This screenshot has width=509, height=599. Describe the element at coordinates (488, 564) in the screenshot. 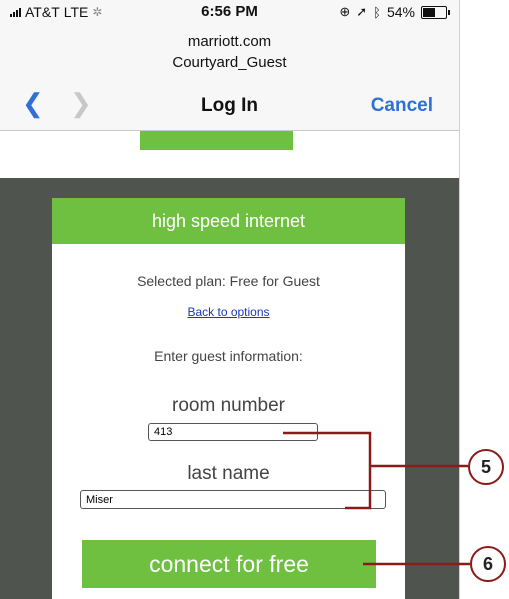

I see `callout-6: 6` at that location.